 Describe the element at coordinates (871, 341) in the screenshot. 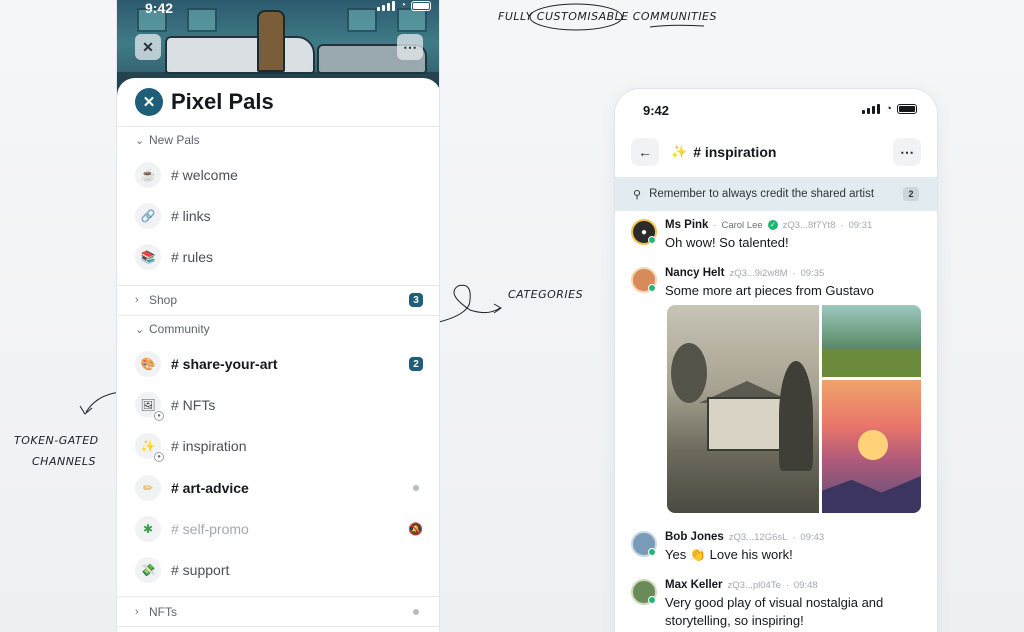

I see `gallery-image-village` at that location.